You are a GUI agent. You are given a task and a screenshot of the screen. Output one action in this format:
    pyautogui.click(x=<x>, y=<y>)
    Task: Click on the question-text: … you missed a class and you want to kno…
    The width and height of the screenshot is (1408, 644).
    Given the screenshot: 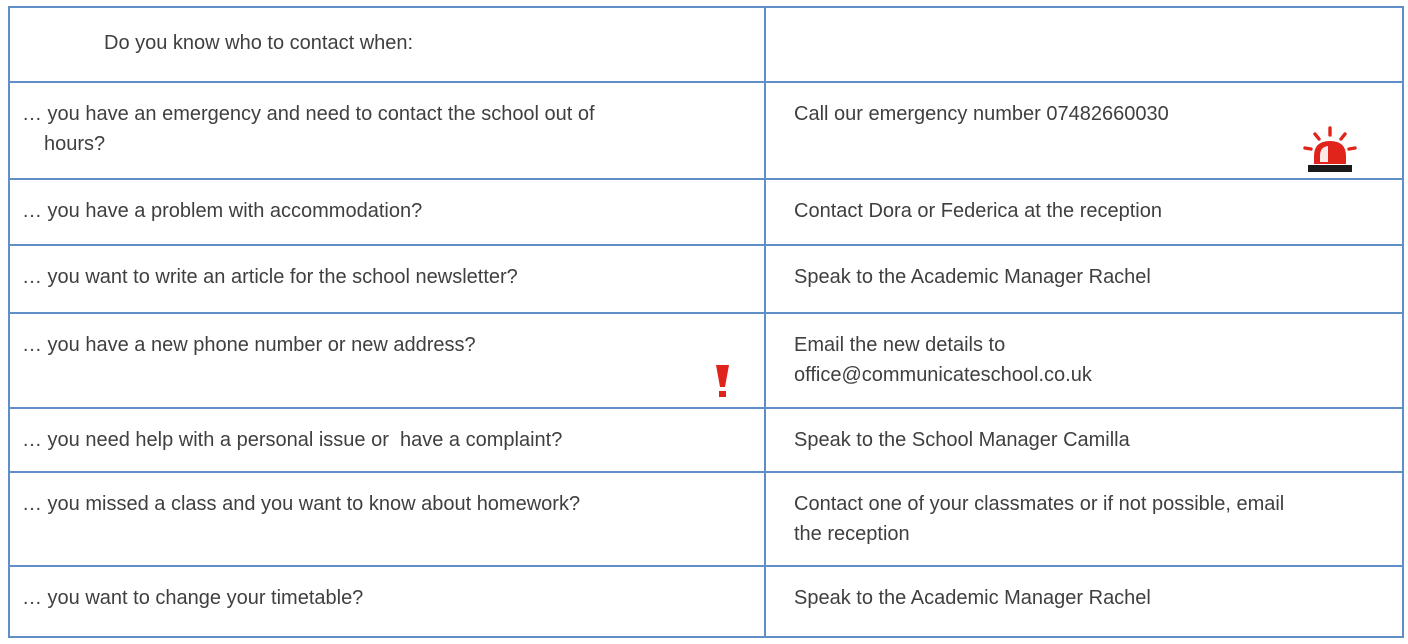 What is the action you would take?
    pyautogui.click(x=301, y=503)
    